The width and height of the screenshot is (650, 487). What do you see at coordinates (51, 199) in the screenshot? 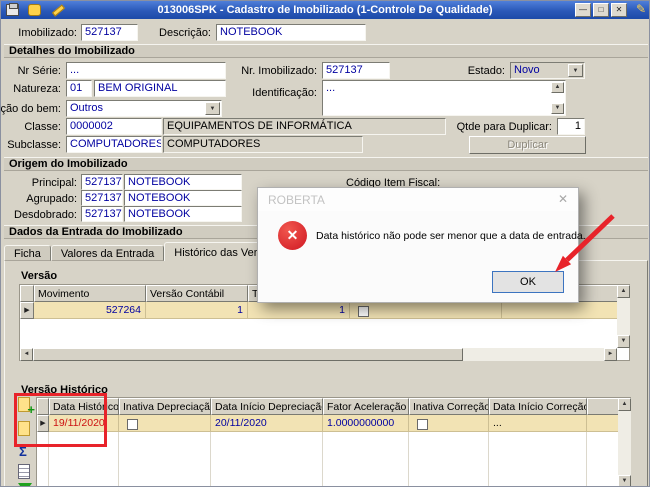
I see `agrupado-label: Agrupado:` at bounding box center [51, 199].